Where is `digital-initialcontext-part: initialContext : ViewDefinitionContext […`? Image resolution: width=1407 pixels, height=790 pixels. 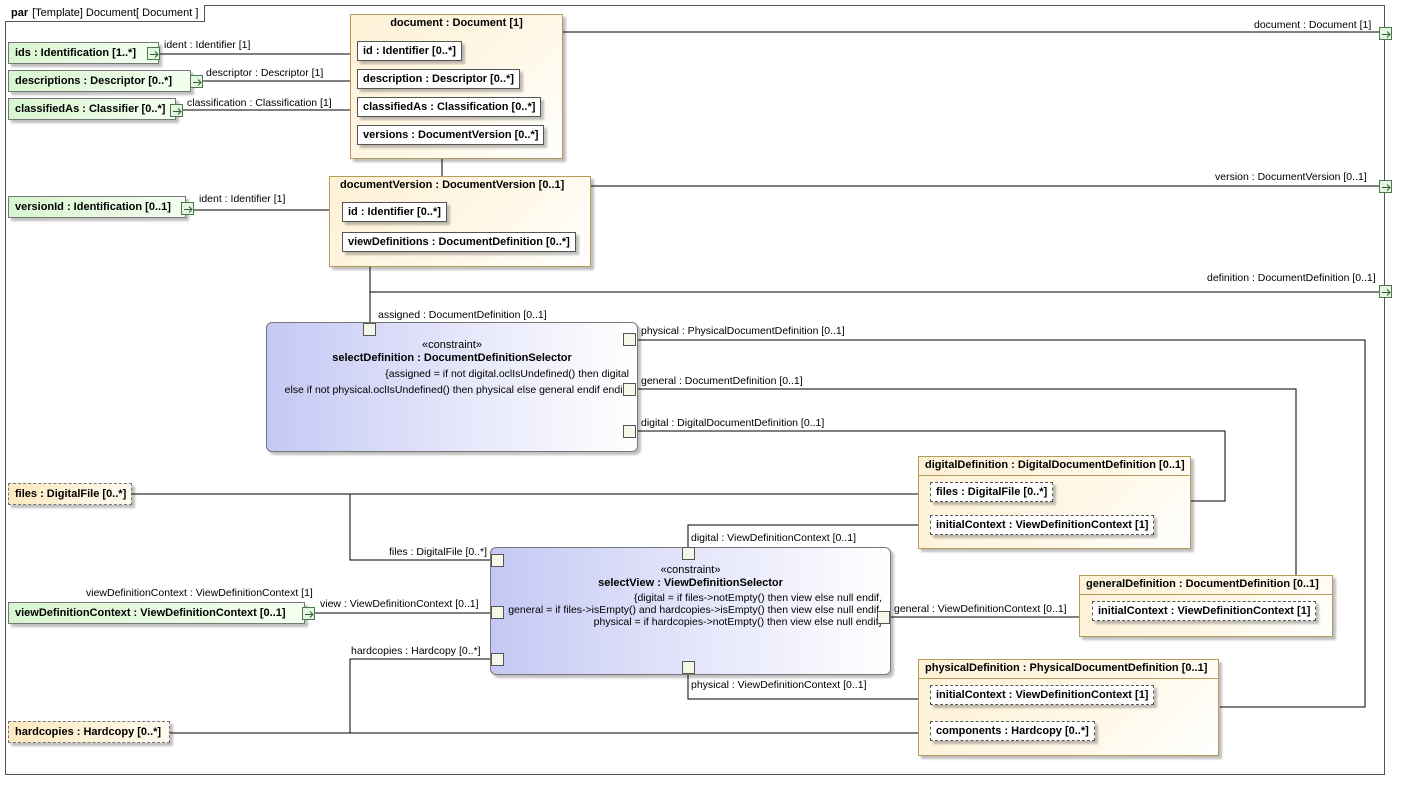
digital-initialcontext-part: initialContext : ViewDefinitionContext [… is located at coordinates (1042, 525).